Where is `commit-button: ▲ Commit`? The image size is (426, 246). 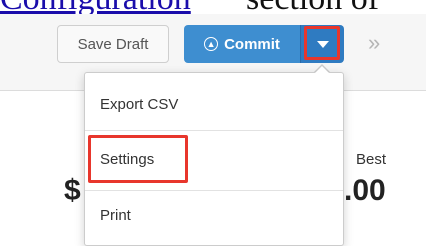
commit-button: ▲ Commit is located at coordinates (242, 44).